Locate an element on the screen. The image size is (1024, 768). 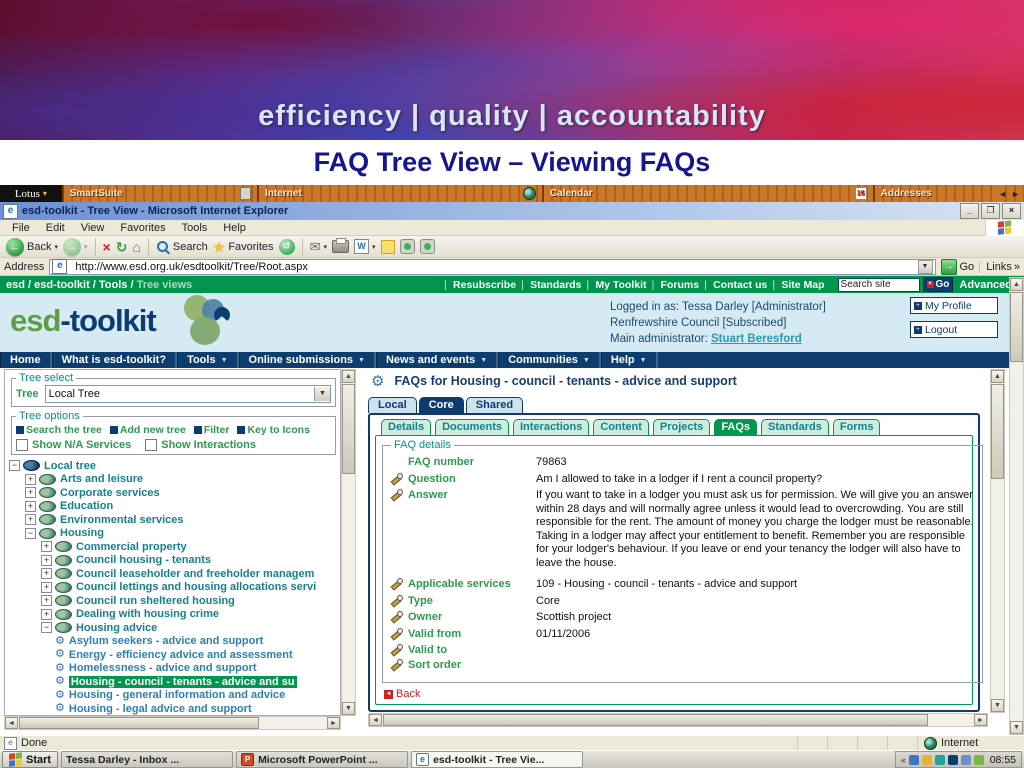
tree-item: ⚙ Asylum seekers - advice and support is located at coordinates (174, 642).